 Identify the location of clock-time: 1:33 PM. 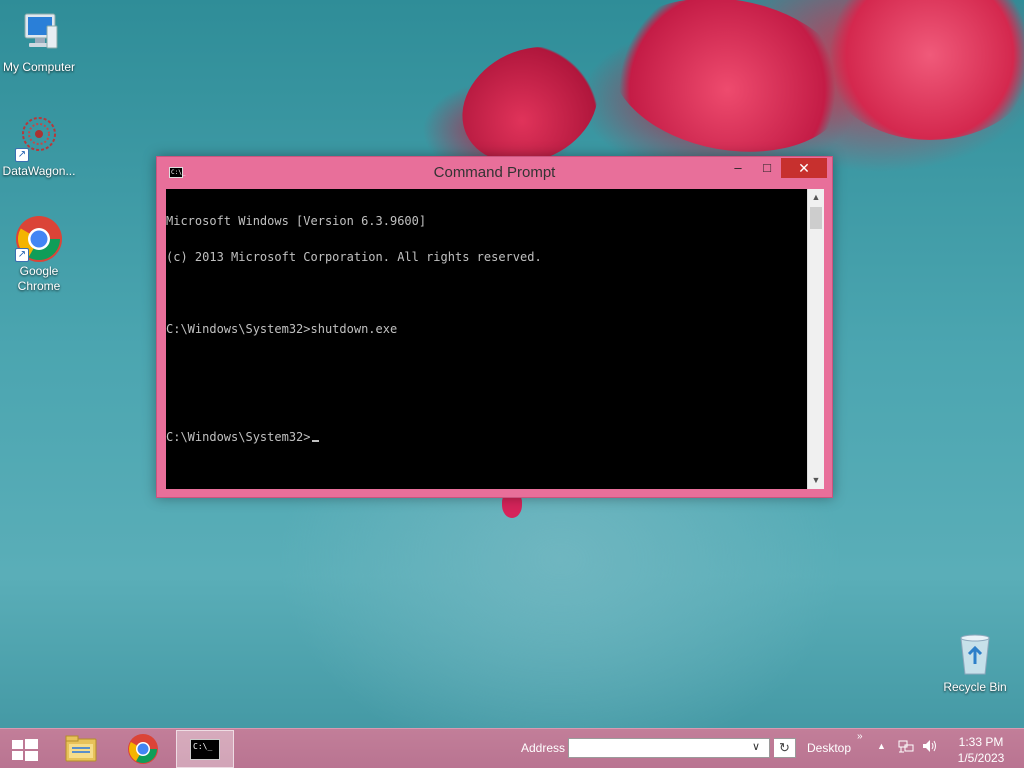
(981, 742).